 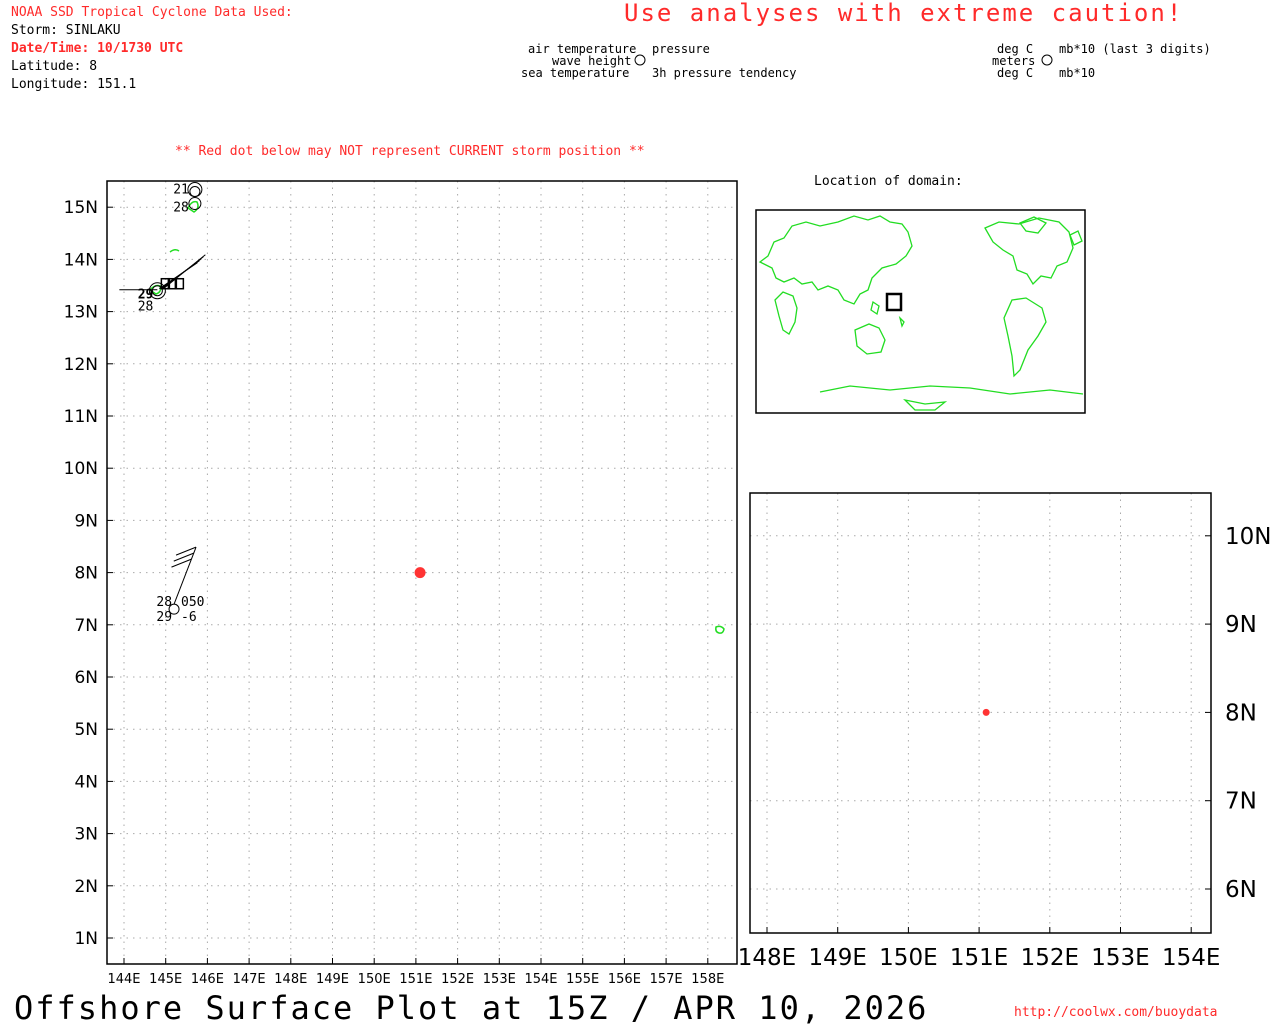 What do you see at coordinates (290, 979) in the screenshot?
I see `lon-tick-label: 148E` at bounding box center [290, 979].